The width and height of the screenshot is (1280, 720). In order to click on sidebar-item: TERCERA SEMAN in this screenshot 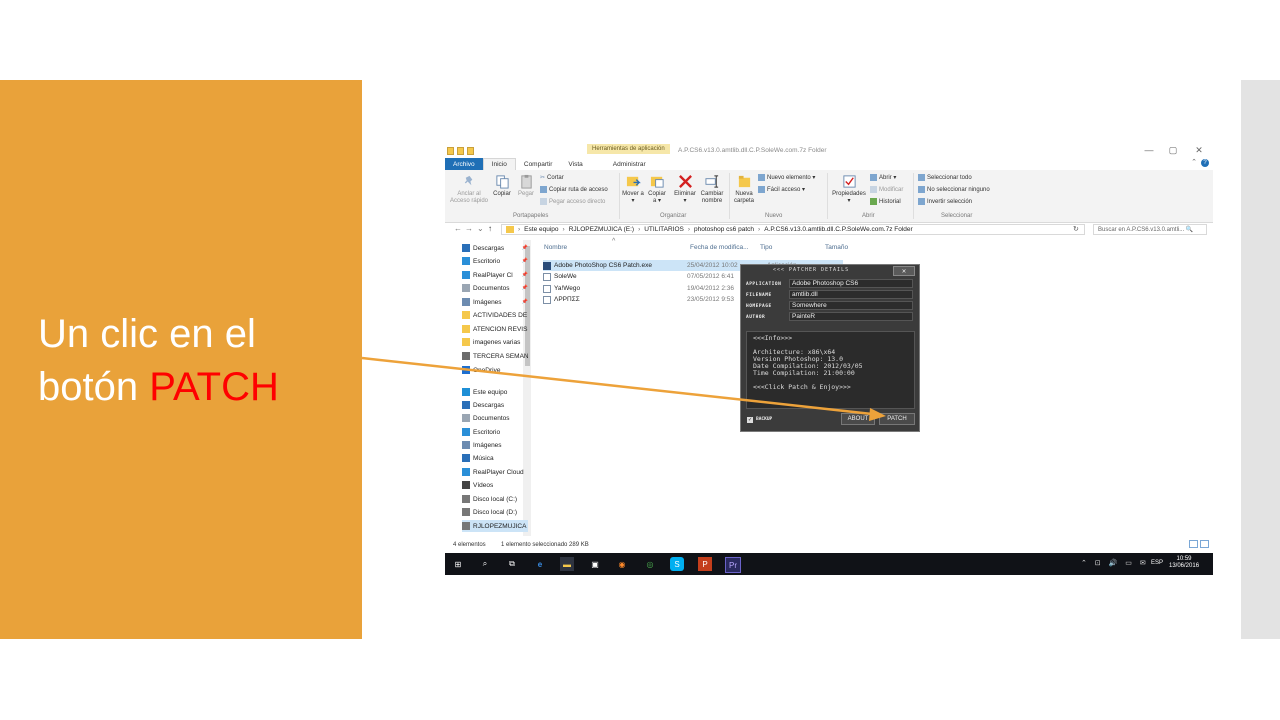, I will do `click(495, 356)`.